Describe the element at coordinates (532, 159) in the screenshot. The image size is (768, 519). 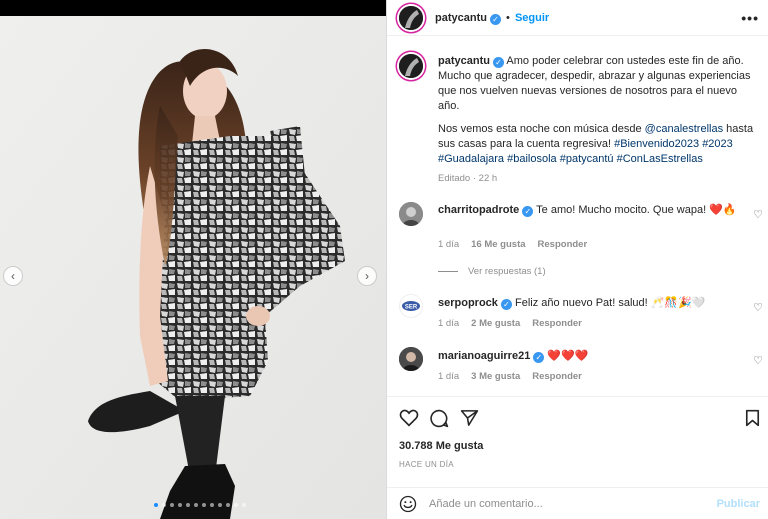
I see `hashtag-link: #bailosola` at that location.